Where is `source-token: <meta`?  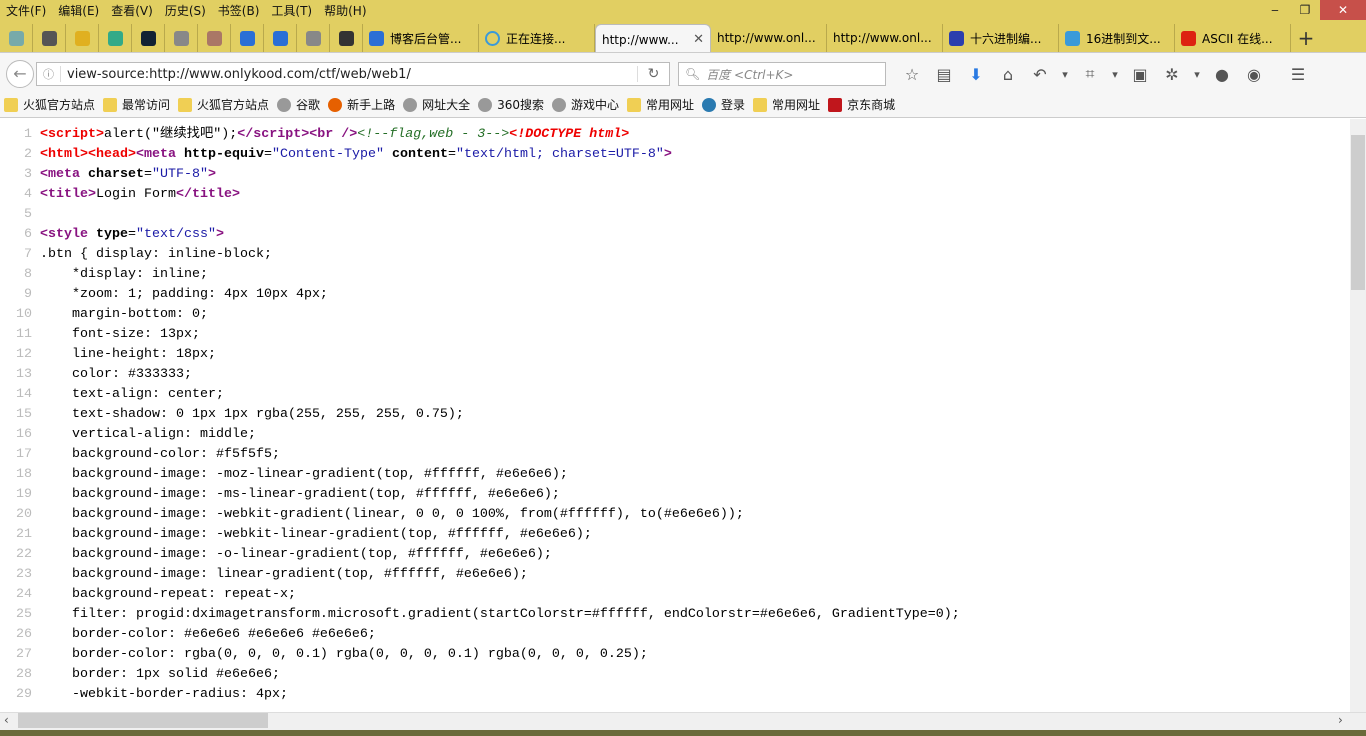 source-token: <meta is located at coordinates (160, 154).